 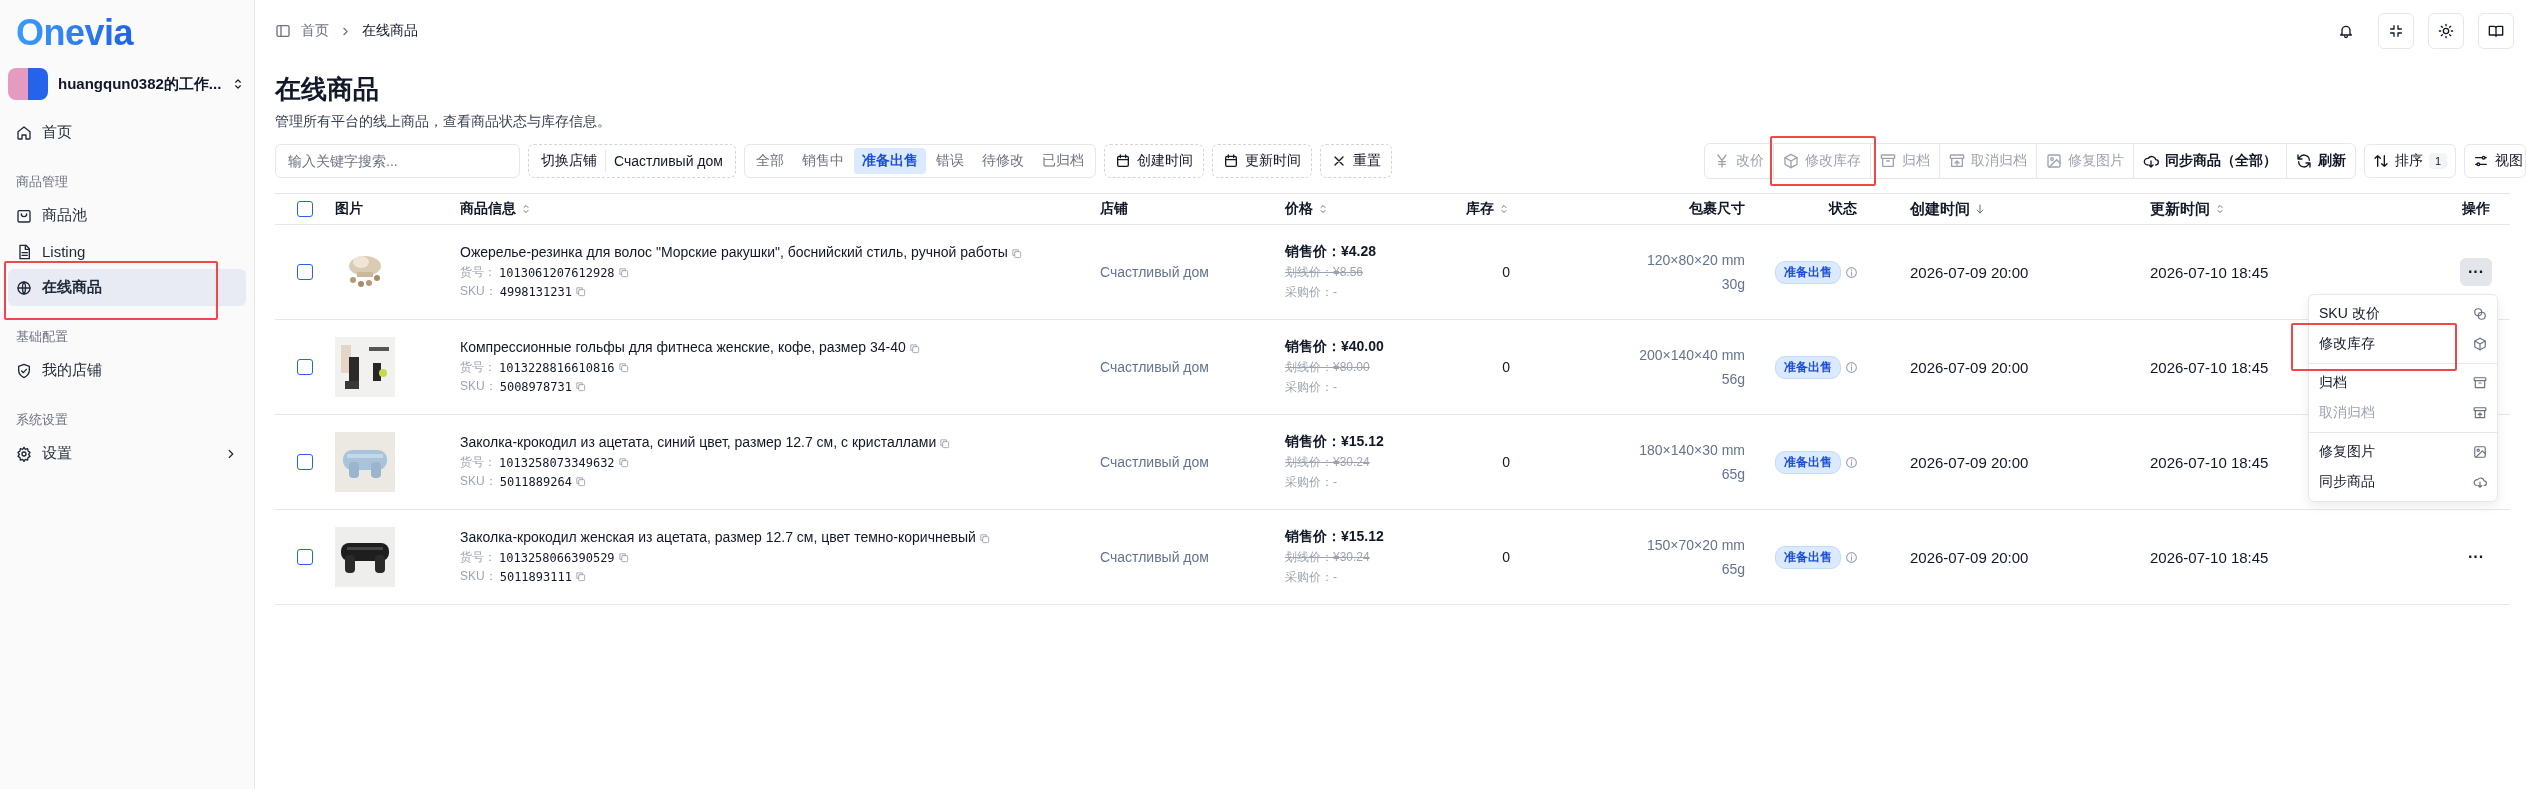 What do you see at coordinates (889, 161) in the screenshot?
I see `status-tab: 准备出售` at bounding box center [889, 161].